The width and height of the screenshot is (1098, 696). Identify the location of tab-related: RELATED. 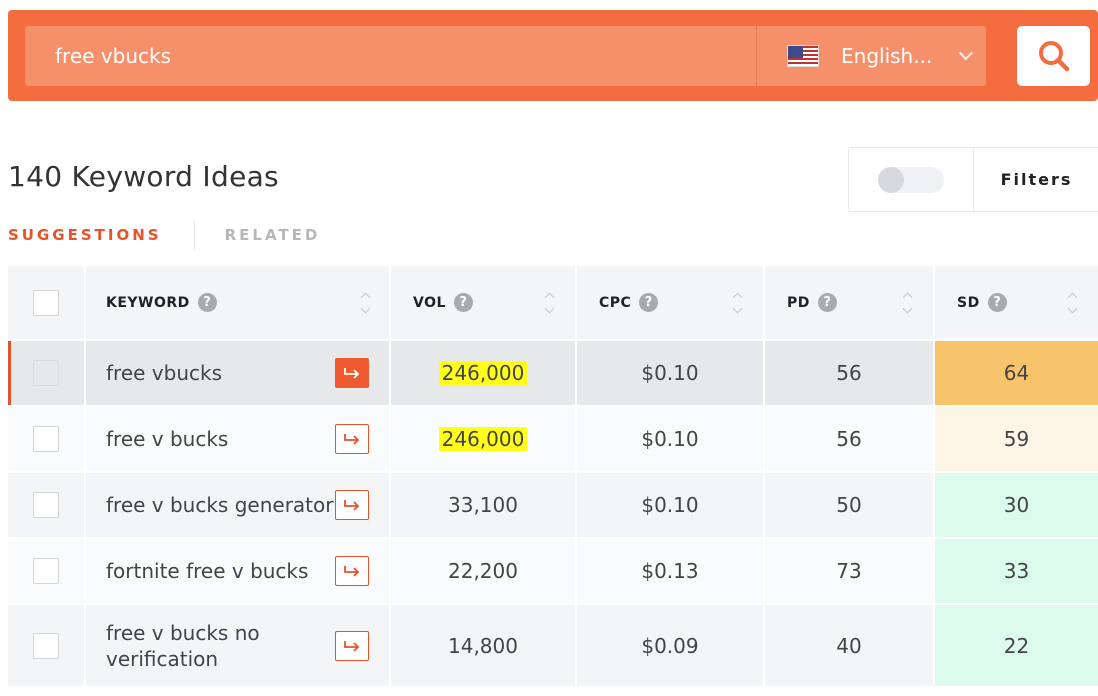
(273, 235).